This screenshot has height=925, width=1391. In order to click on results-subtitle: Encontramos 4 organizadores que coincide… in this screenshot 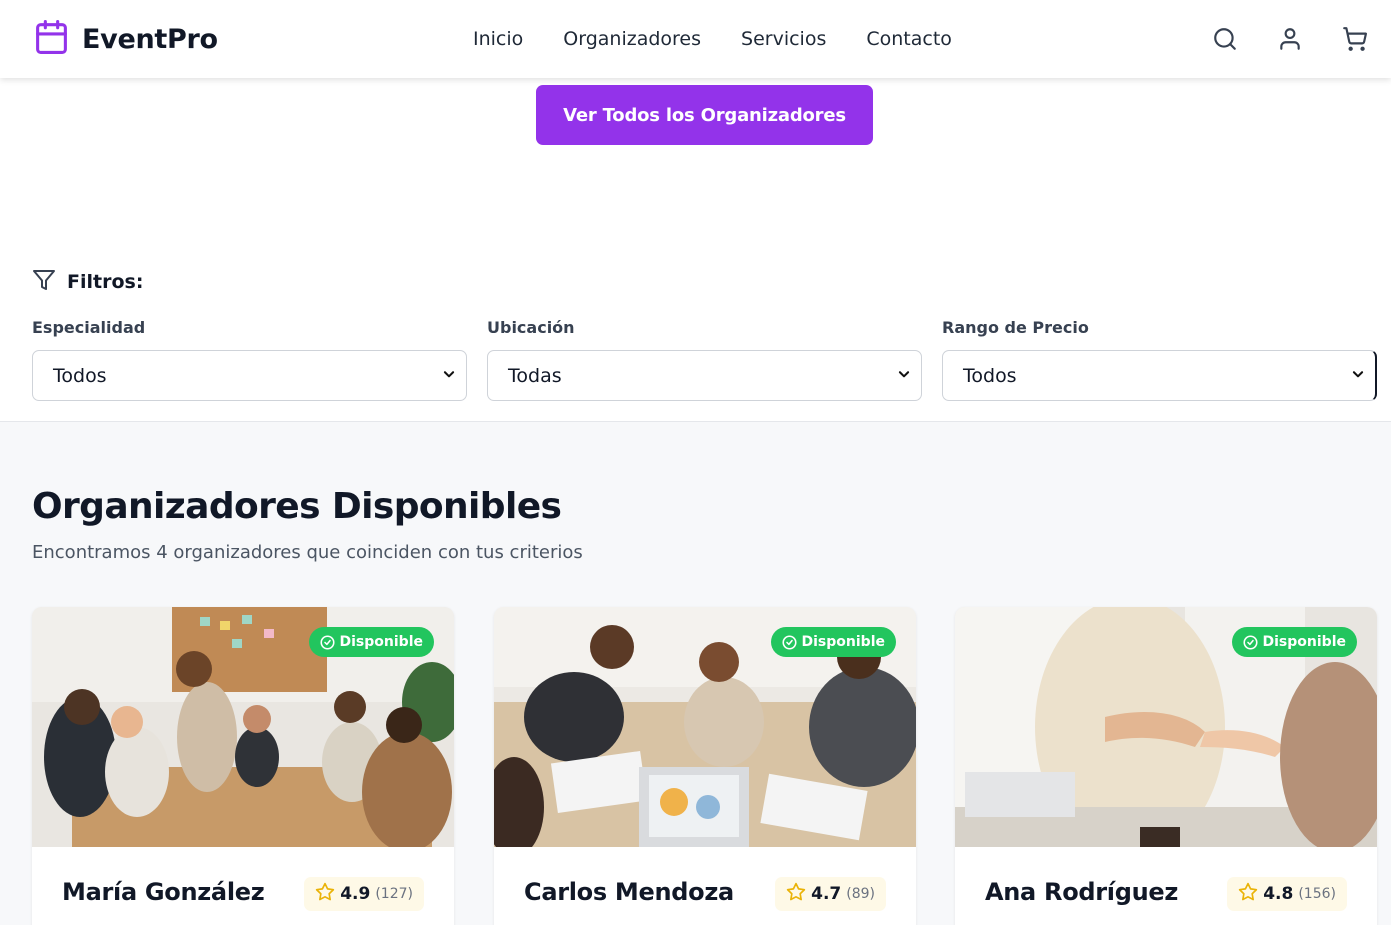, I will do `click(307, 552)`.